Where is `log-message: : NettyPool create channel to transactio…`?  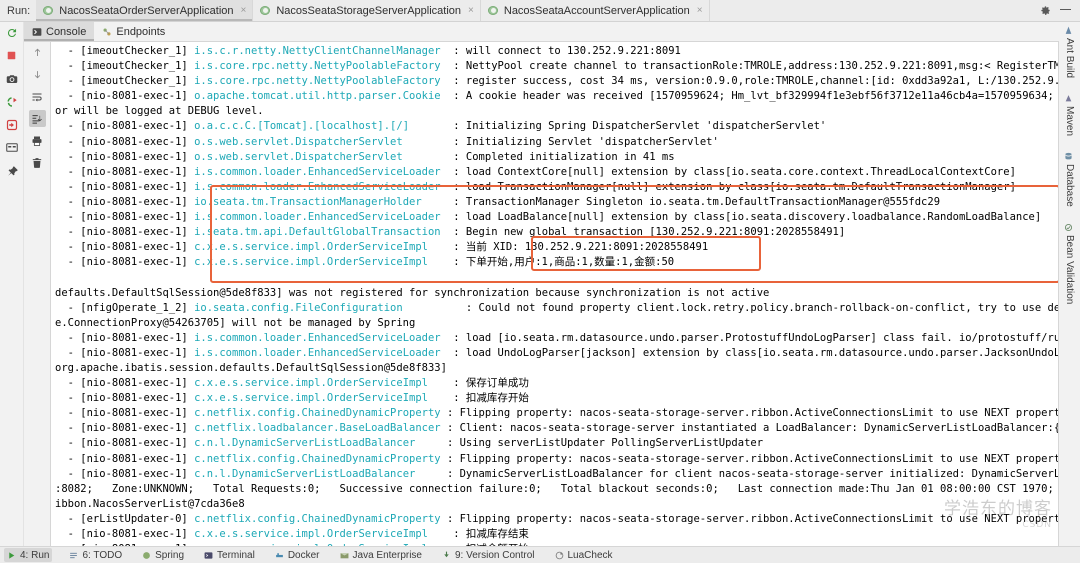 log-message: : NettyPool create channel to transactio… is located at coordinates (749, 66).